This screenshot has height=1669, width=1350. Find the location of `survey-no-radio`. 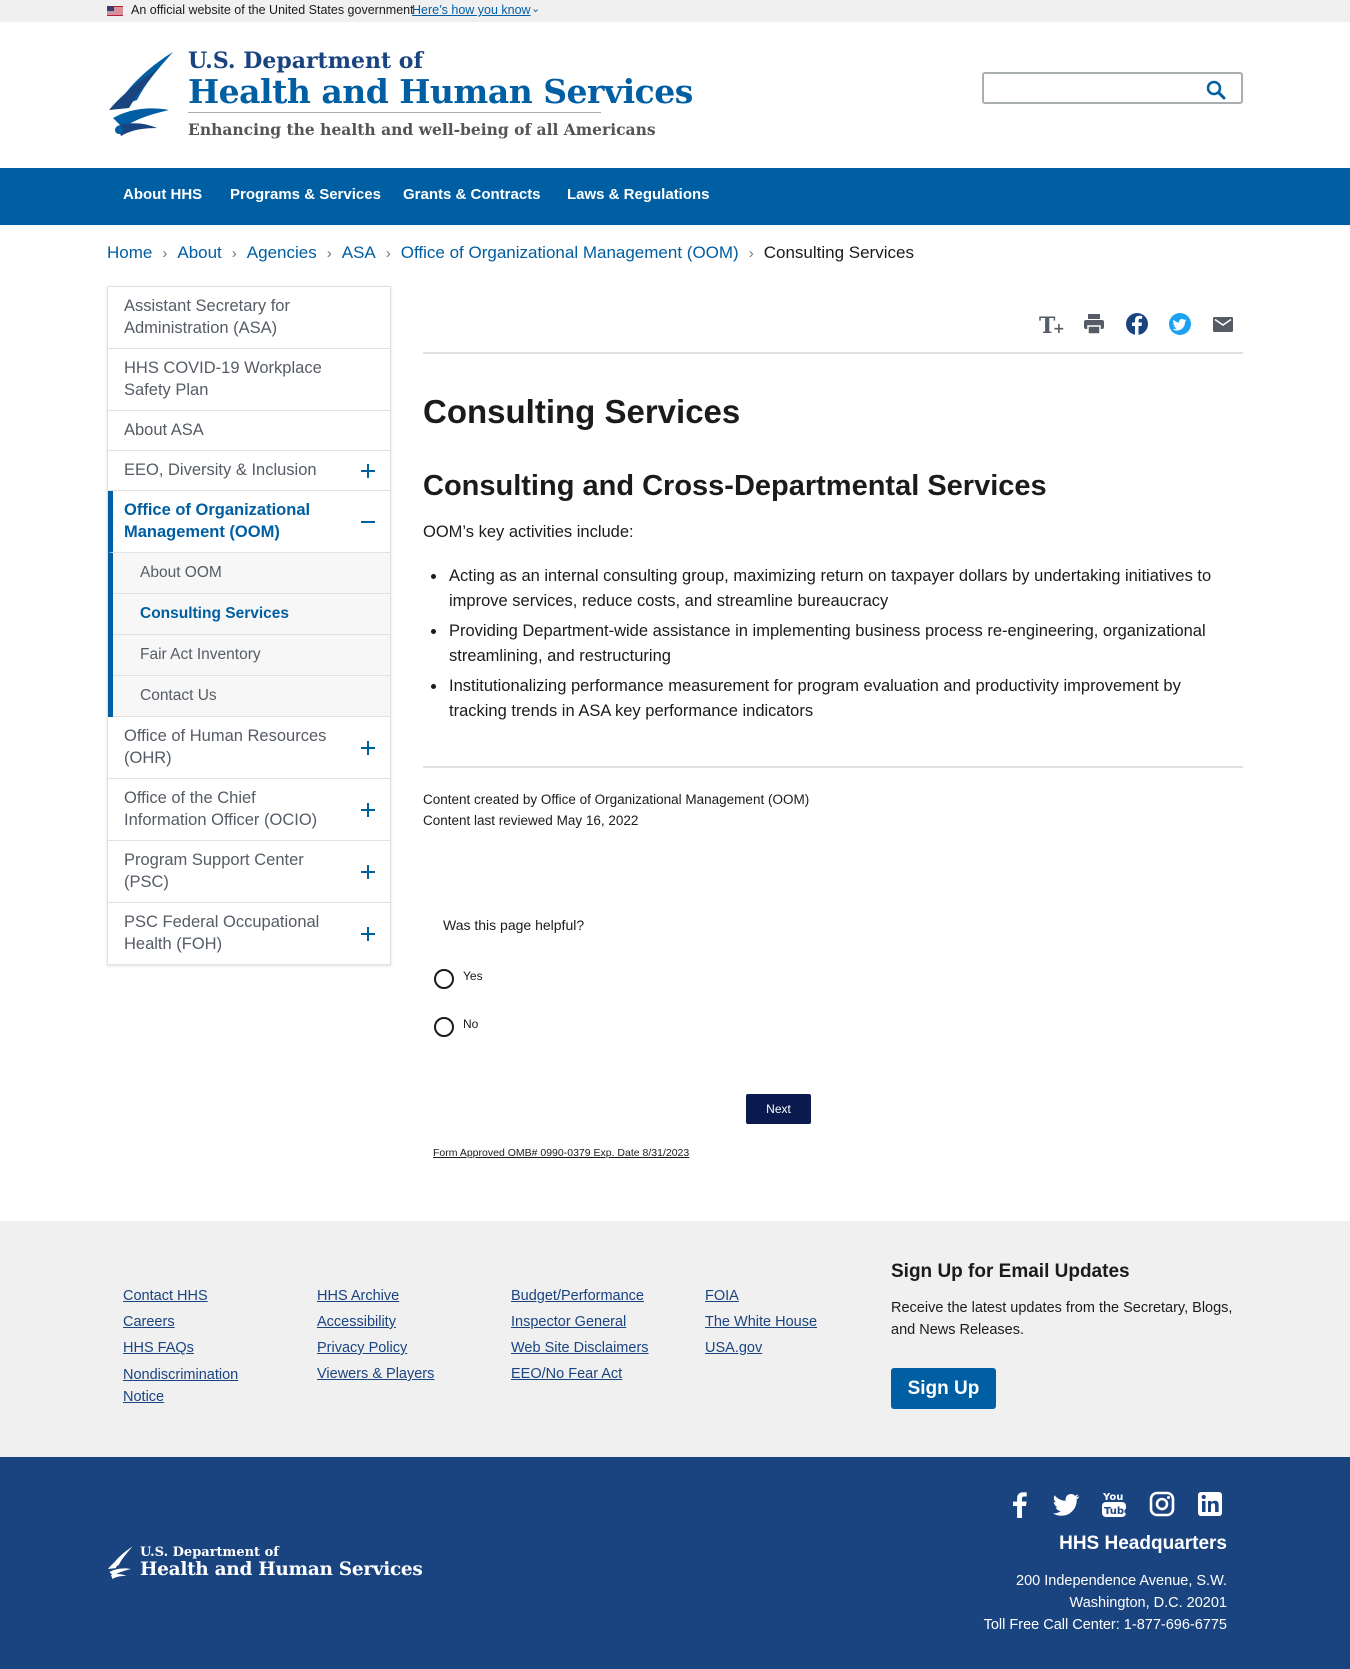

survey-no-radio is located at coordinates (444, 1027).